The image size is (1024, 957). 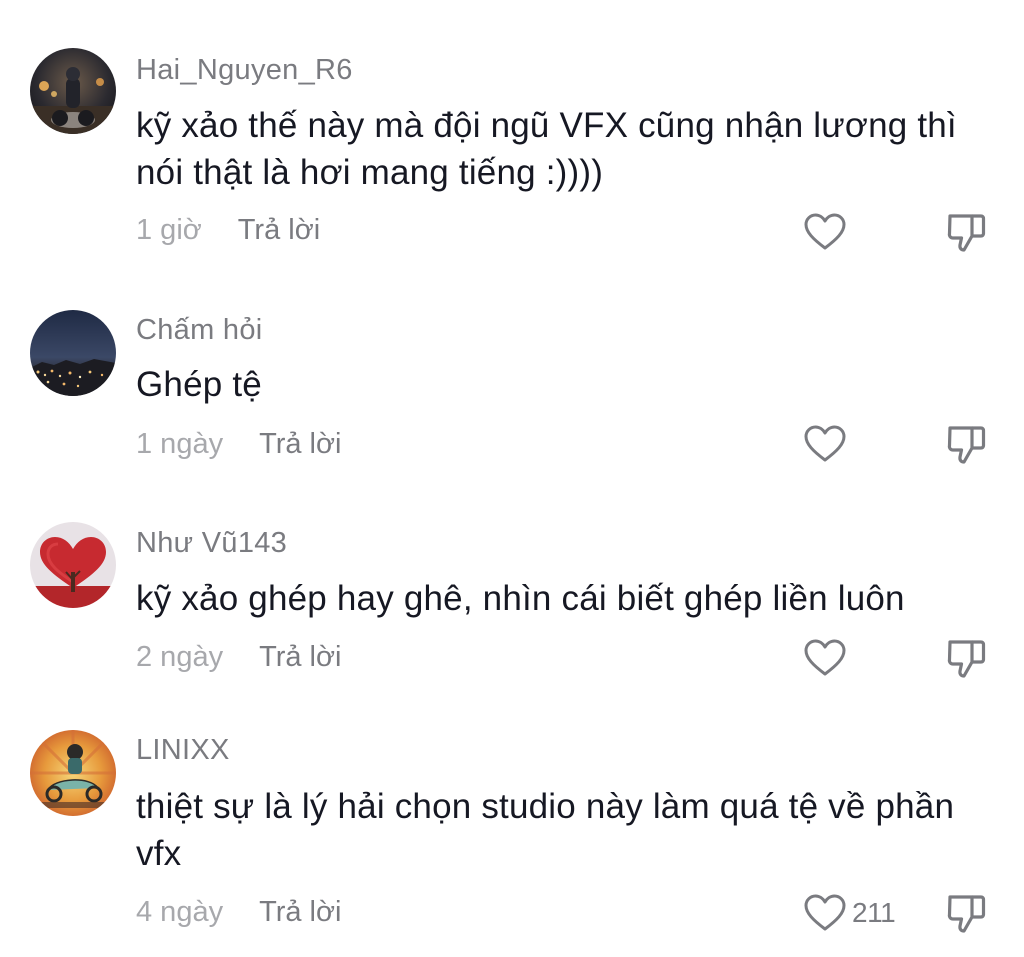 I want to click on retro-scooter-avatar-icon, so click(x=73, y=773).